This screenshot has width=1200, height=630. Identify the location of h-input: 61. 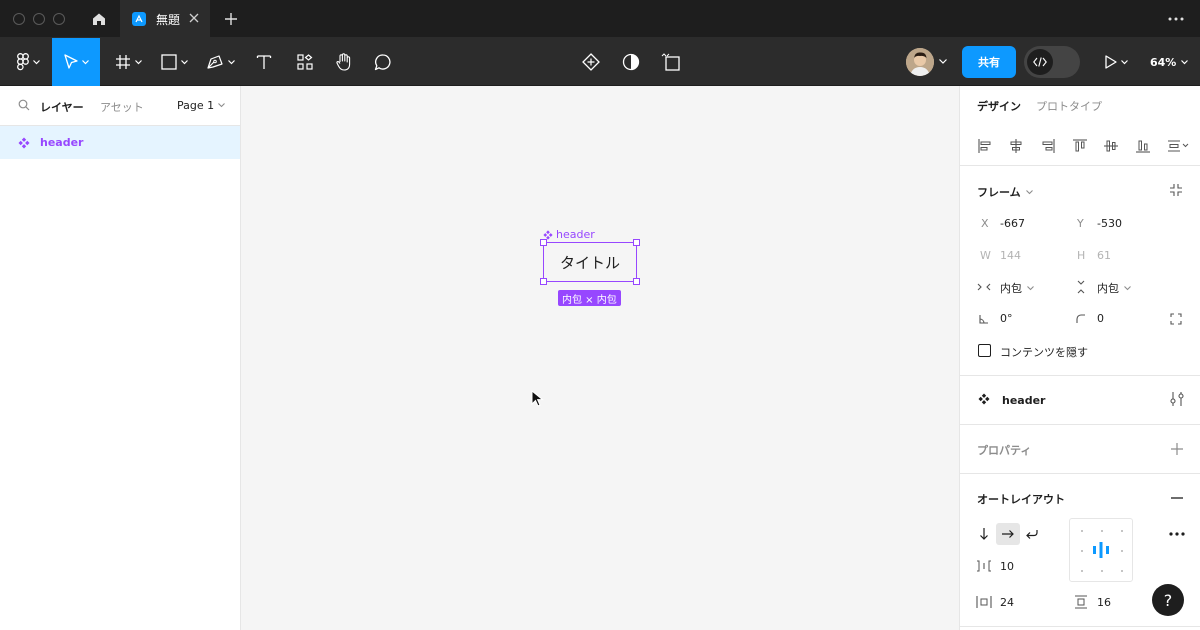
(1104, 255).